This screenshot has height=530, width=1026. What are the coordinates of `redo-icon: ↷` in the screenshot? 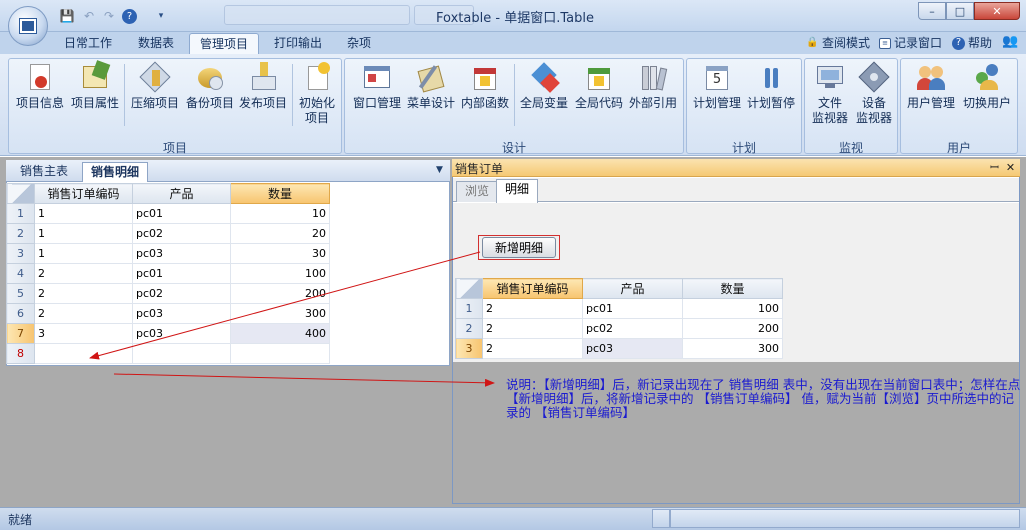 It's located at (109, 16).